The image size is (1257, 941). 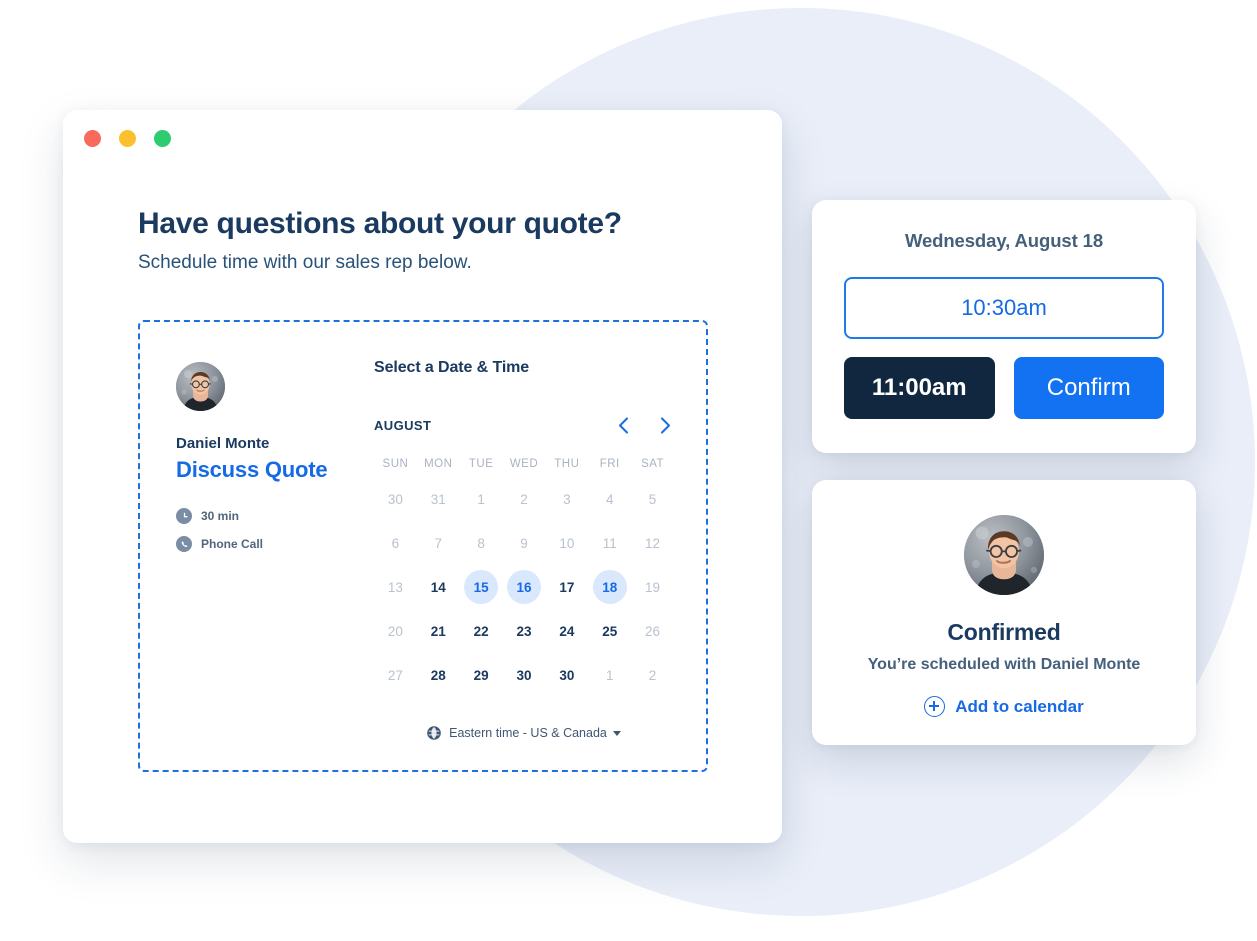 What do you see at coordinates (1004, 664) in the screenshot?
I see `confirmed-subtext: You’re scheduled with Daniel Monte` at bounding box center [1004, 664].